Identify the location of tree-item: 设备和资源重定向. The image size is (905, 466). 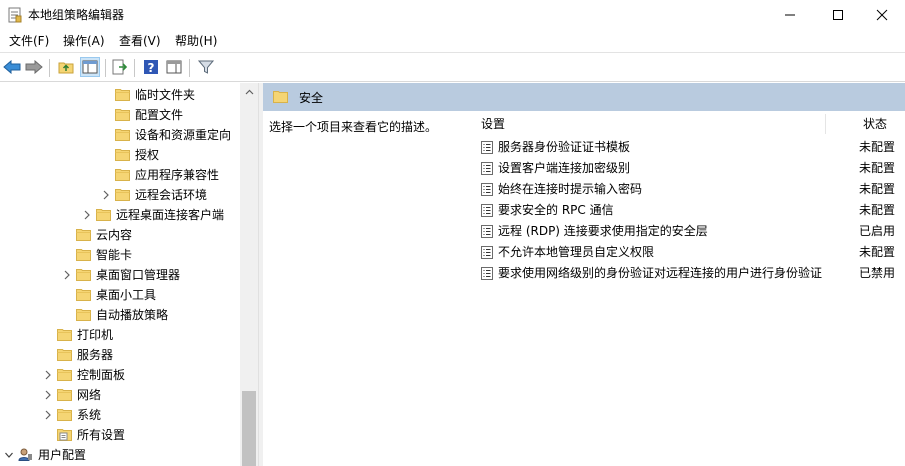
(120, 135).